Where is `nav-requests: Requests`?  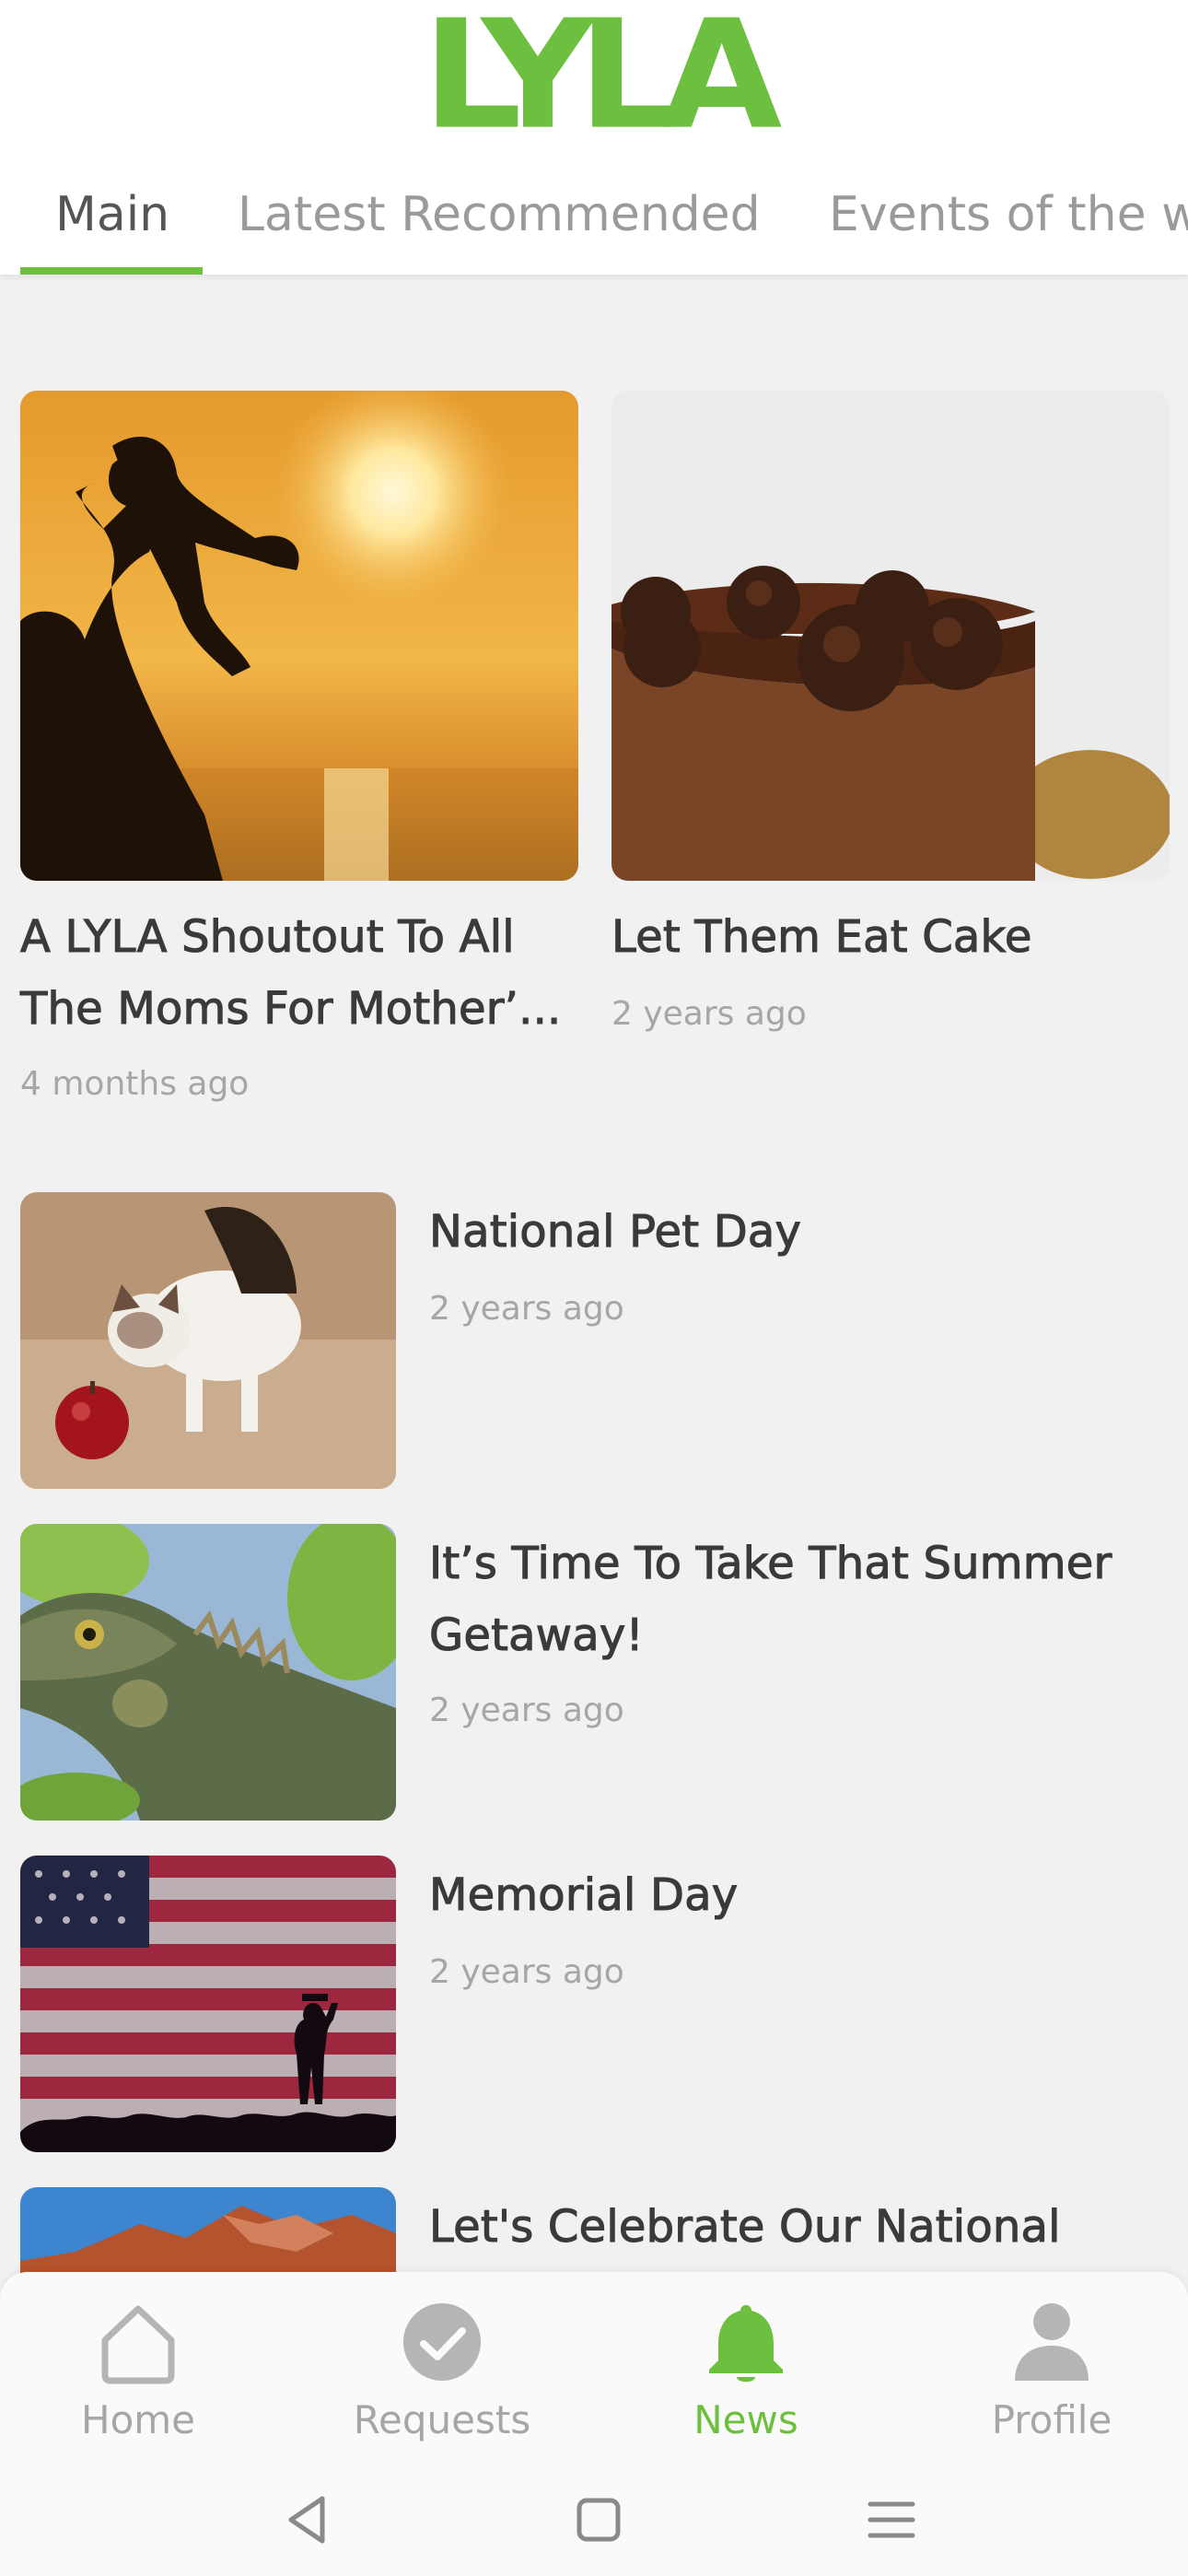
nav-requests: Requests is located at coordinates (442, 2382).